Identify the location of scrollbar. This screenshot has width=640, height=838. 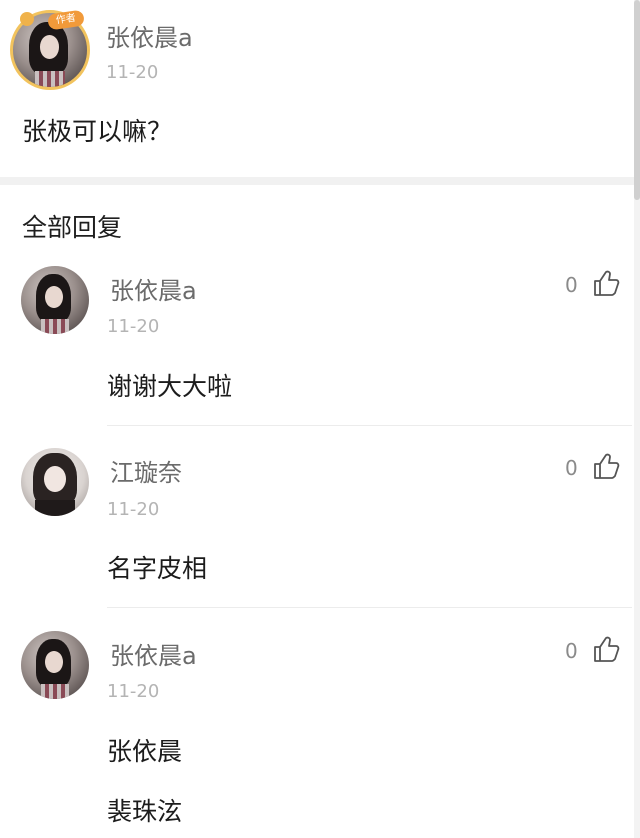
(637, 419).